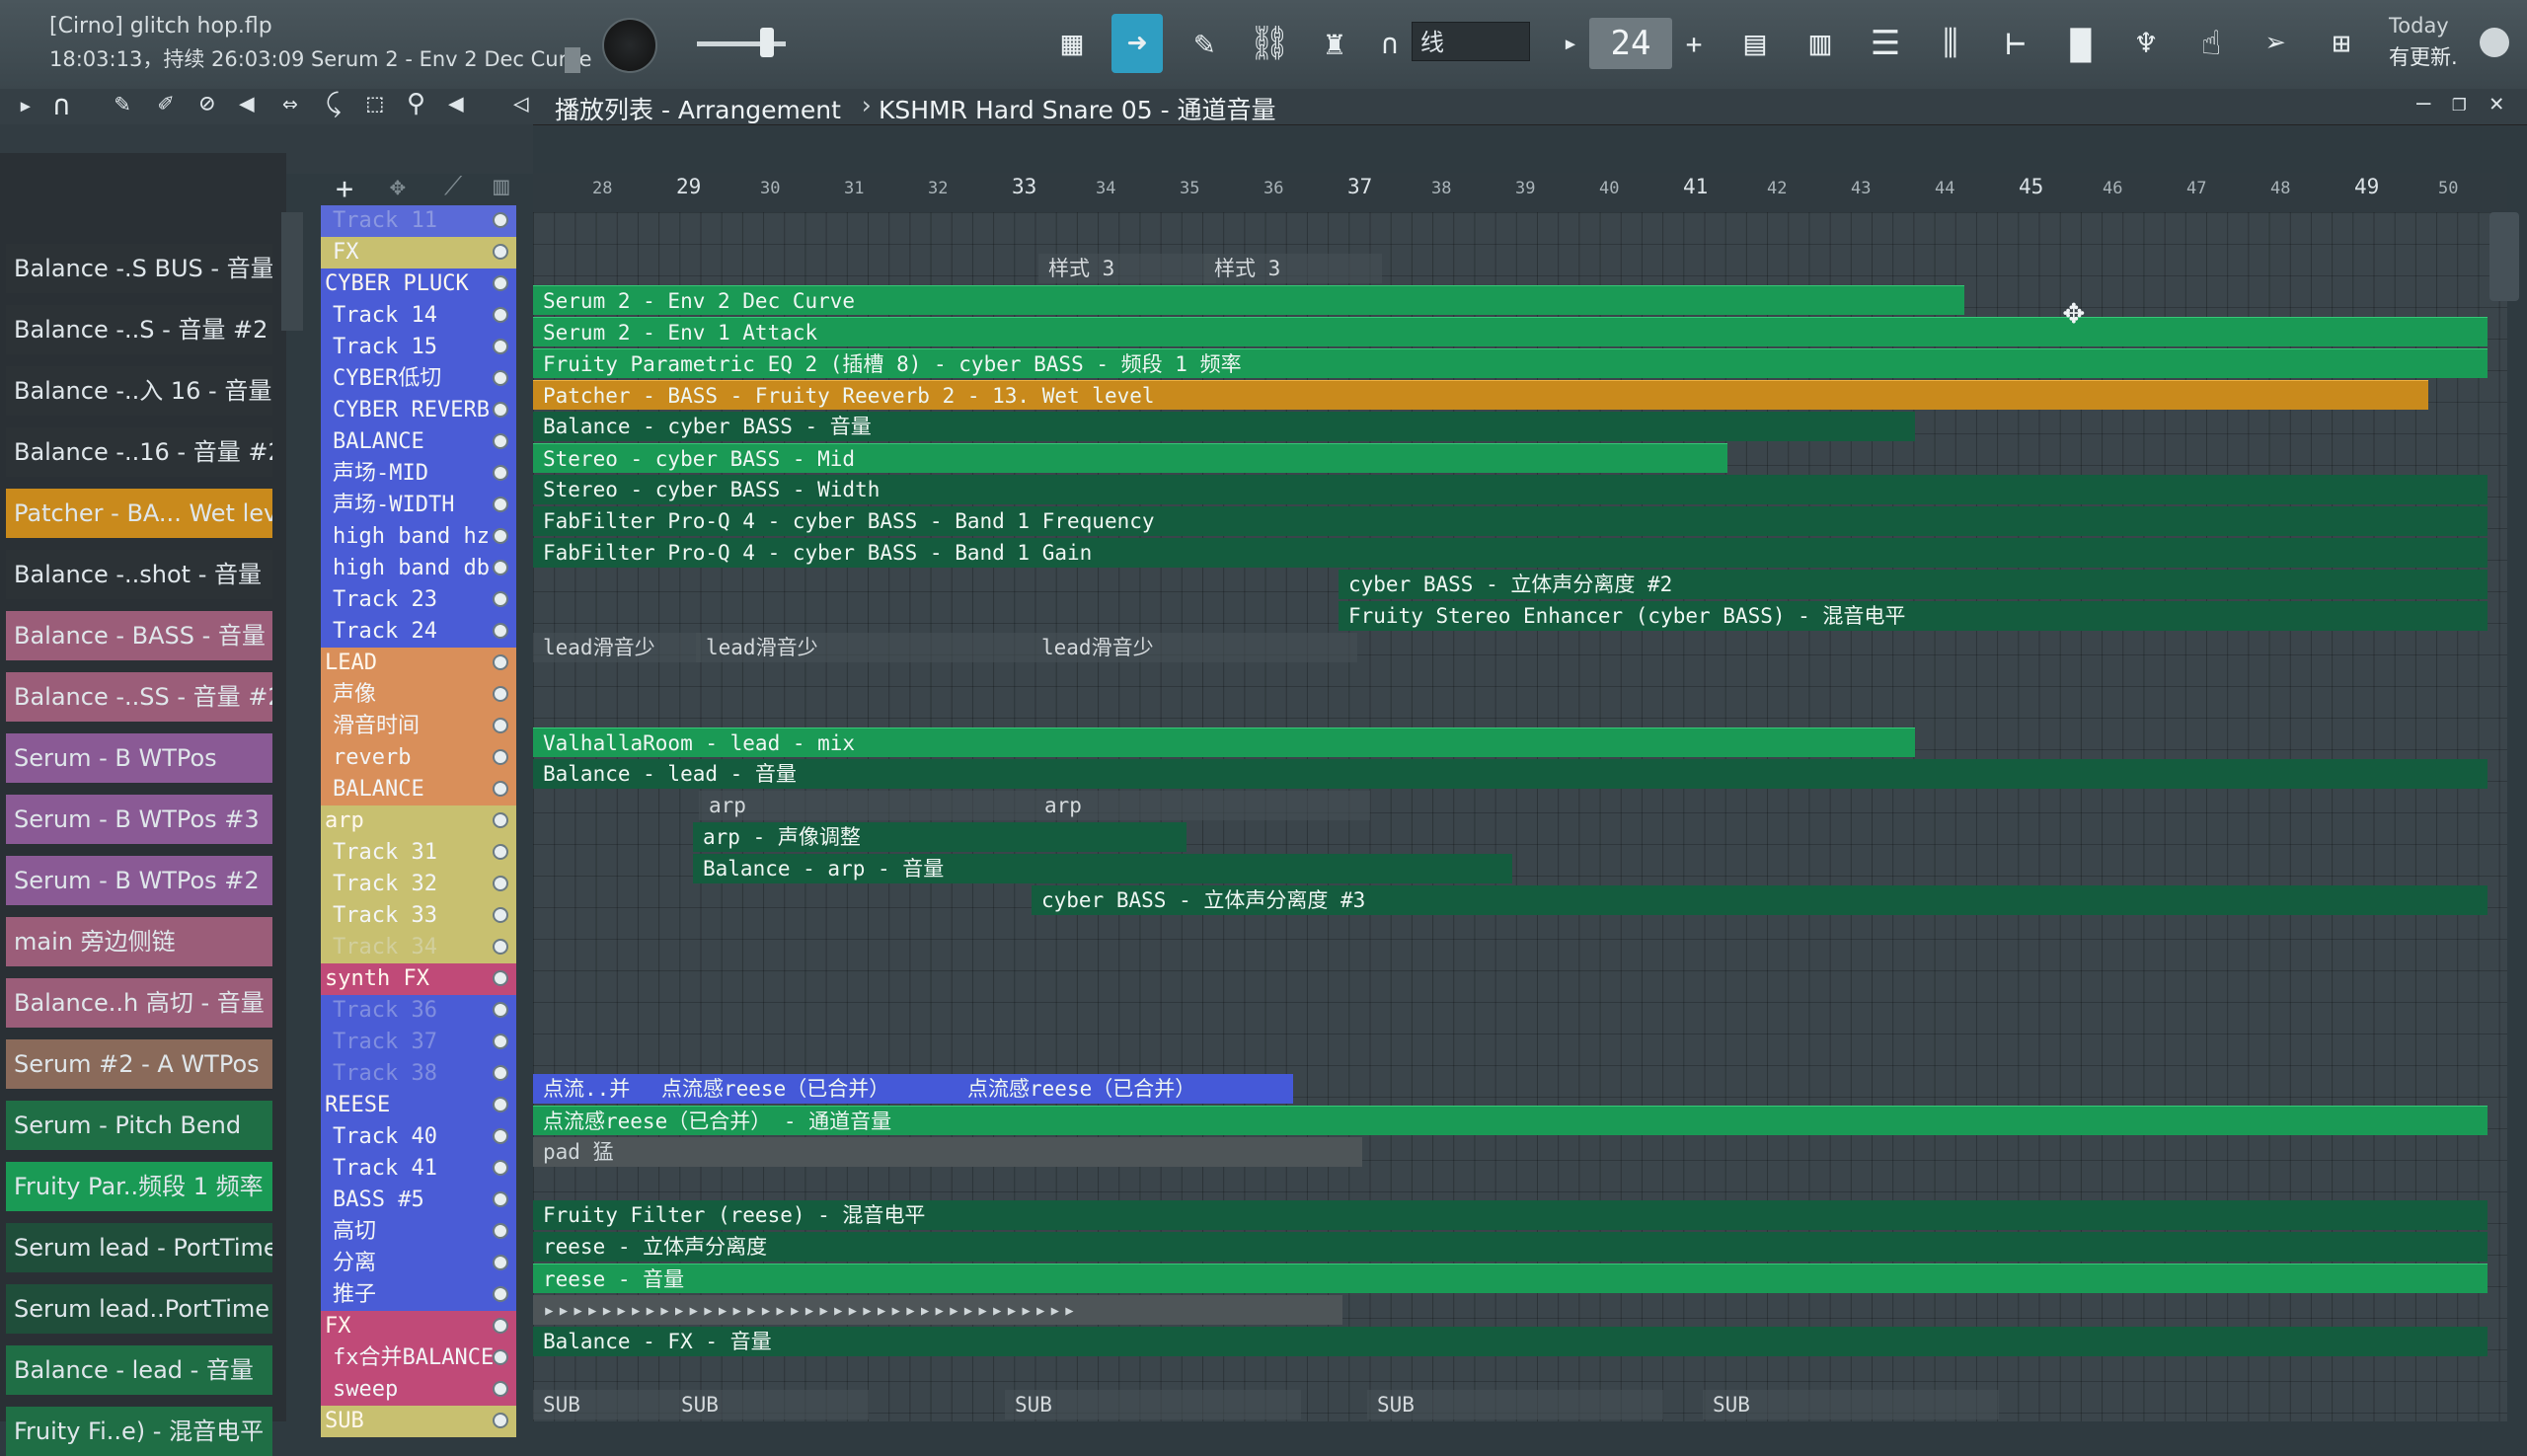 Image resolution: width=2527 pixels, height=1456 pixels. What do you see at coordinates (1510, 1278) in the screenshot?
I see `automation-clip: reese - 音量` at bounding box center [1510, 1278].